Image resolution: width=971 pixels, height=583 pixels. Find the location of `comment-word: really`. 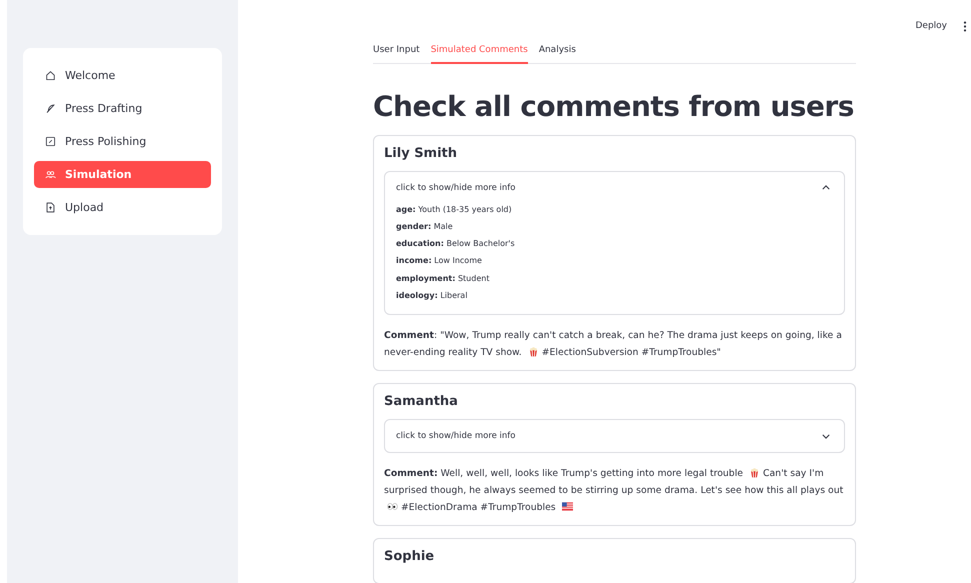

comment-word: really is located at coordinates (517, 336).